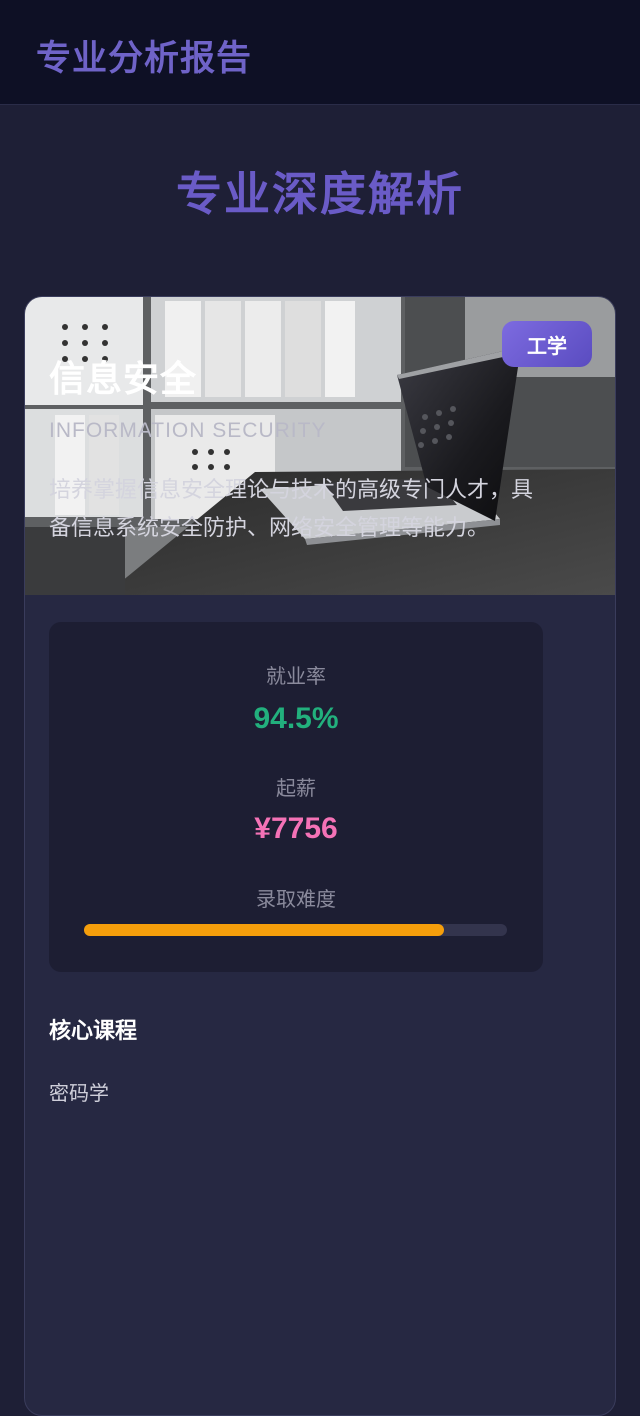 Image resolution: width=640 pixels, height=1416 pixels. I want to click on core-courses-heading: 核心课程, so click(93, 1031).